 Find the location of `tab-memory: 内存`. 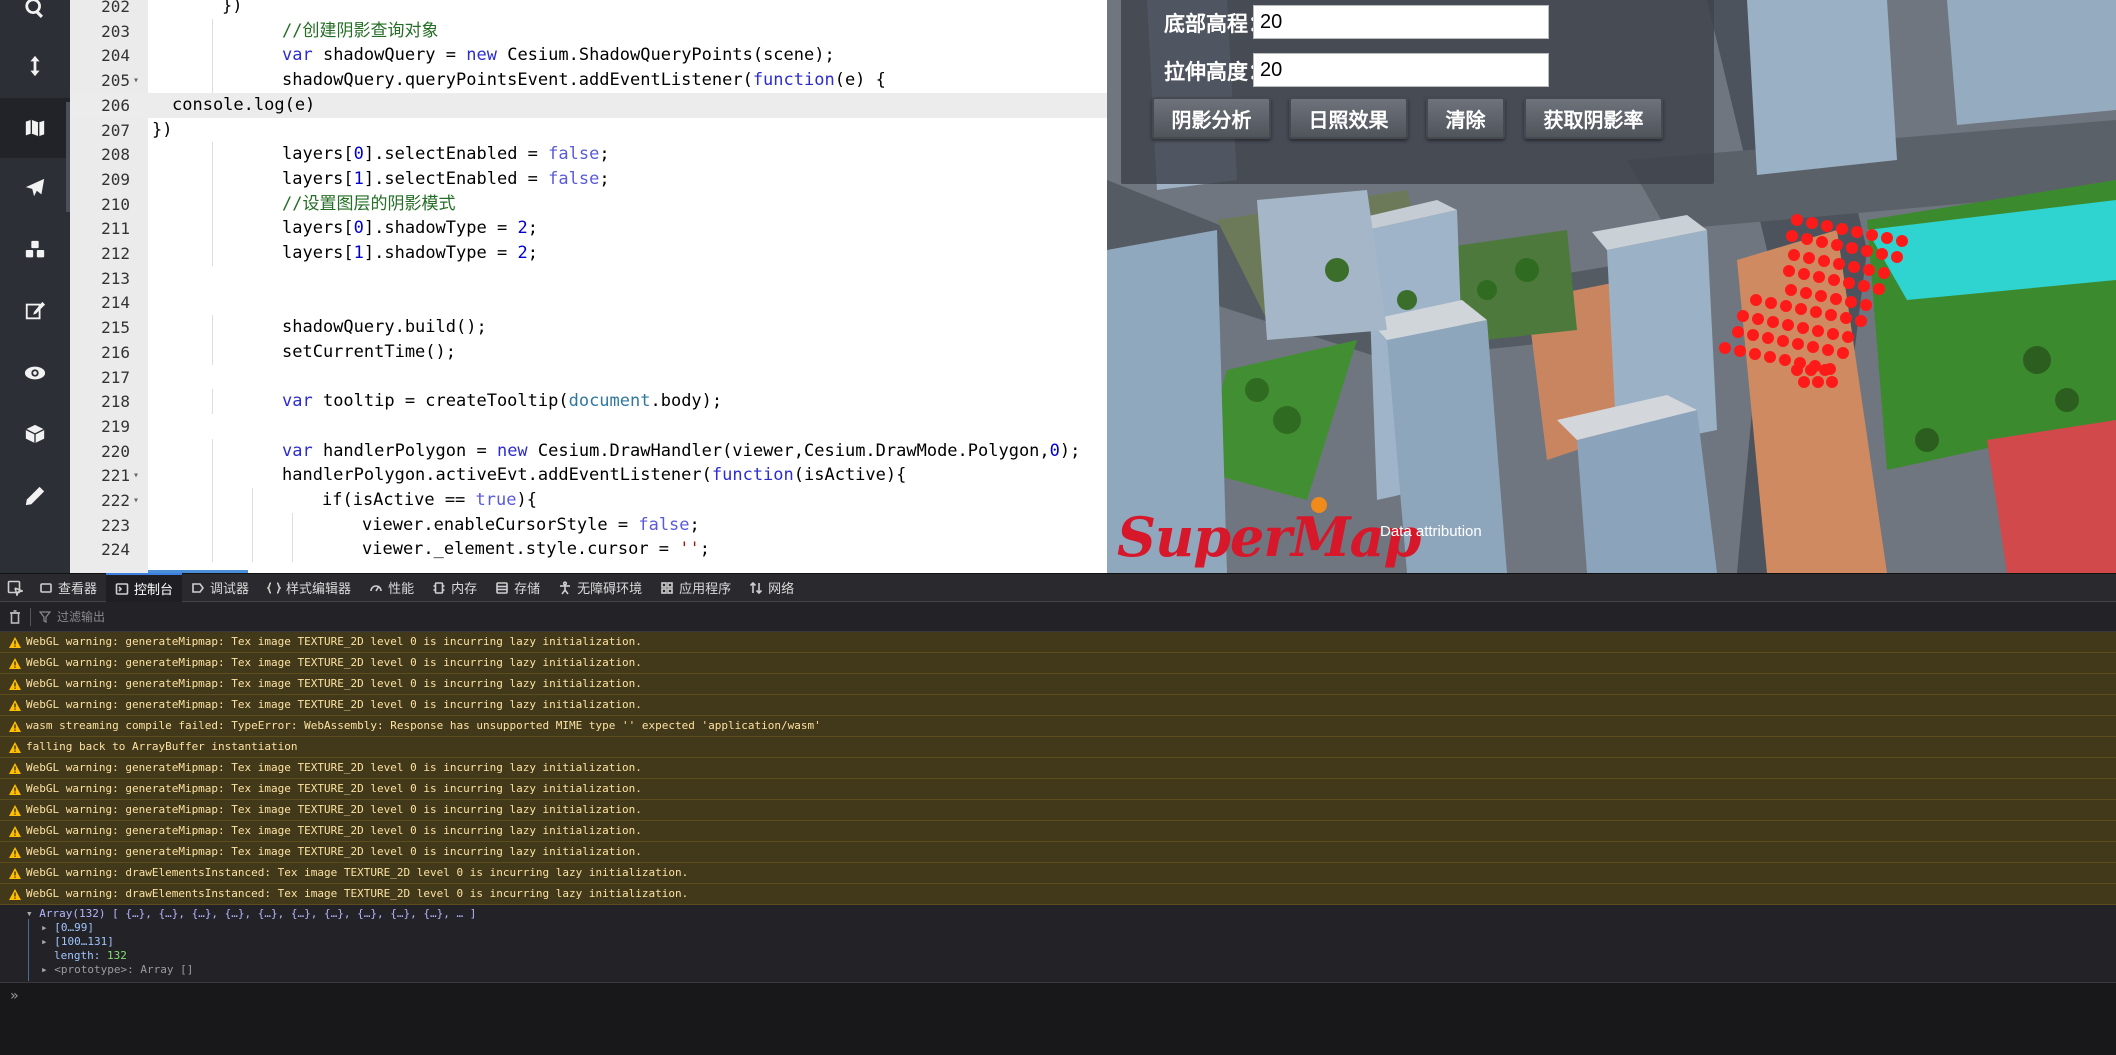

tab-memory: 内存 is located at coordinates (454, 587).